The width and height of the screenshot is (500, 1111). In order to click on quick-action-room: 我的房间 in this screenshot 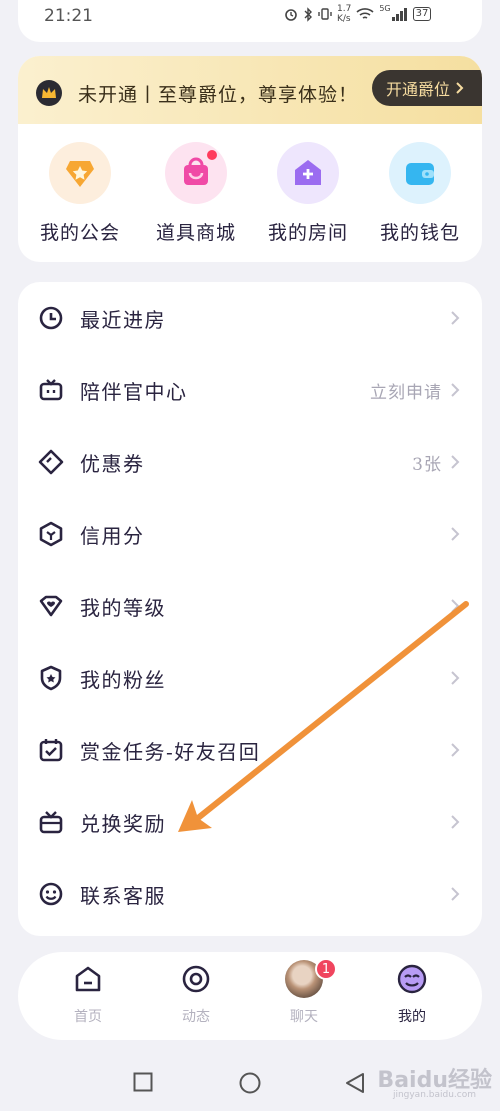, I will do `click(308, 197)`.